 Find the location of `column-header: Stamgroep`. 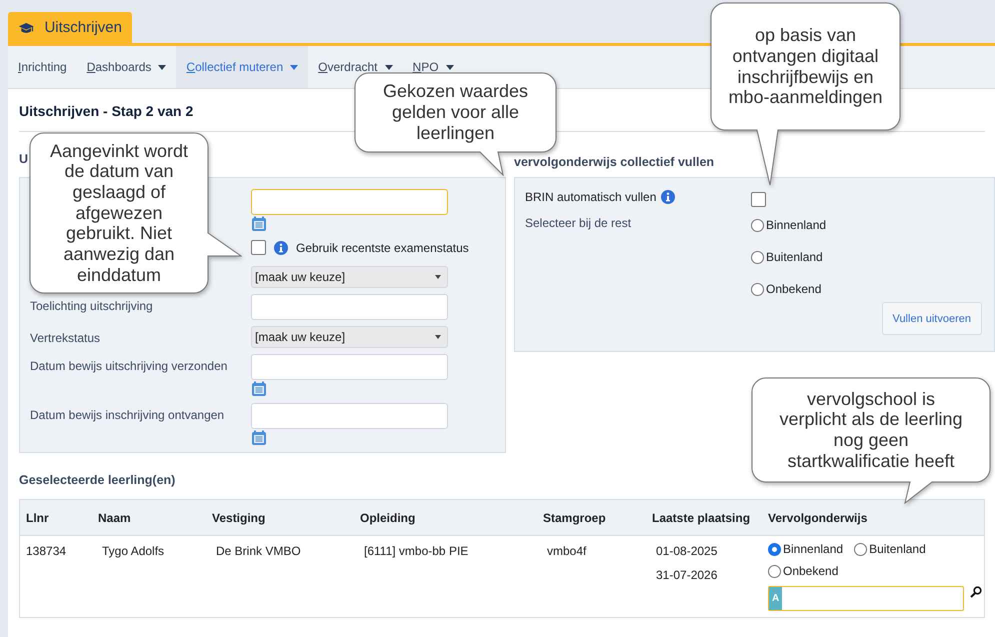

column-header: Stamgroep is located at coordinates (574, 517).